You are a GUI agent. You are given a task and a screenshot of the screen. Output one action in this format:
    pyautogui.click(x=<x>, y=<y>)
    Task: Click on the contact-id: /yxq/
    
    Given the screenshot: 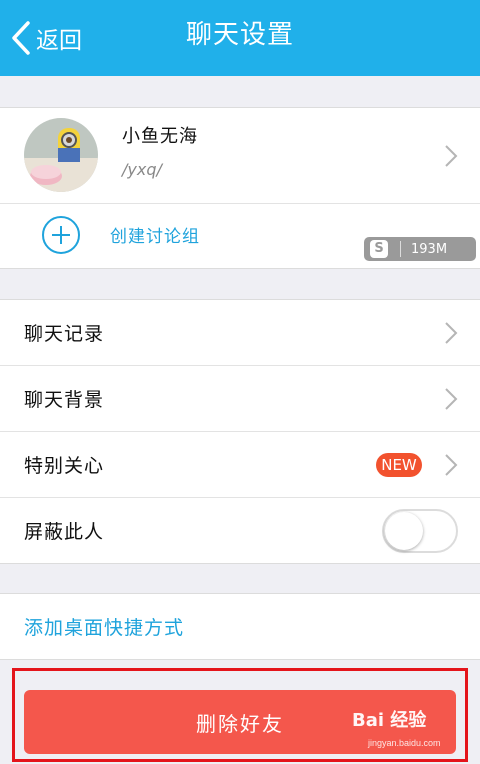 What is the action you would take?
    pyautogui.click(x=142, y=169)
    